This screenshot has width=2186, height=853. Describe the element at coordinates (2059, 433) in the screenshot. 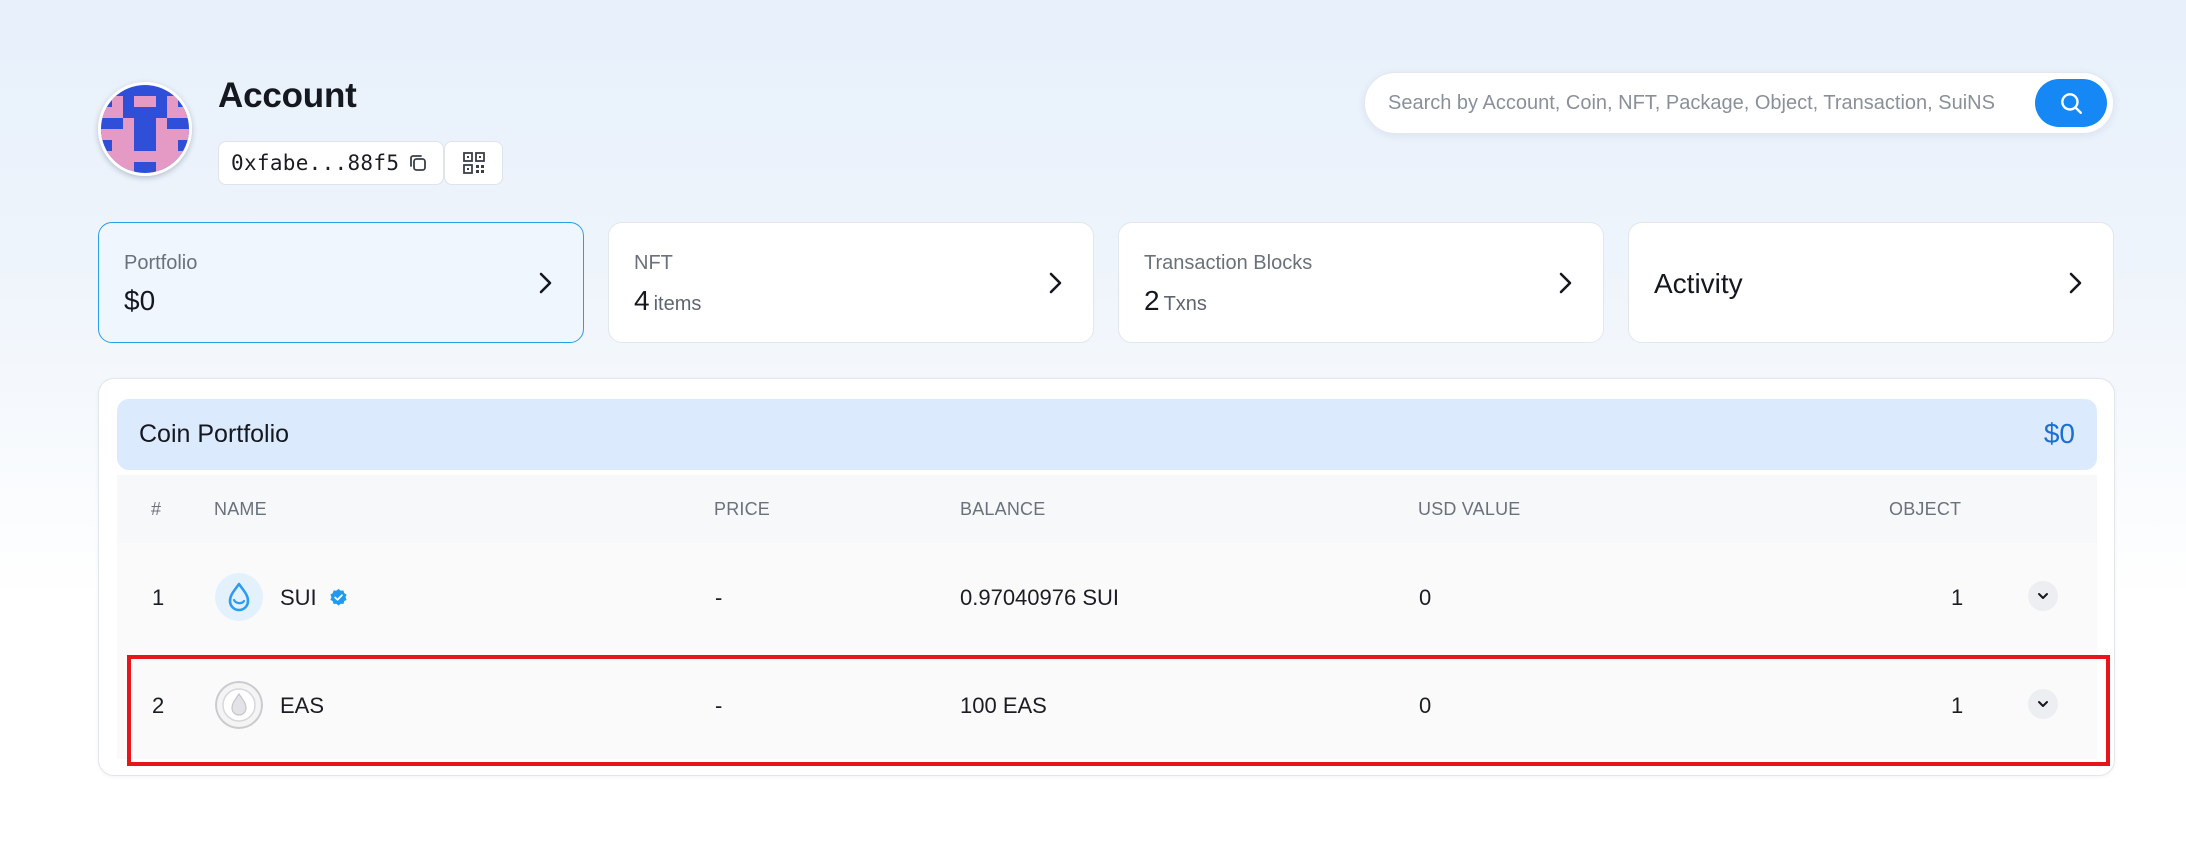

I see `coin-portfolio-total: $0` at that location.